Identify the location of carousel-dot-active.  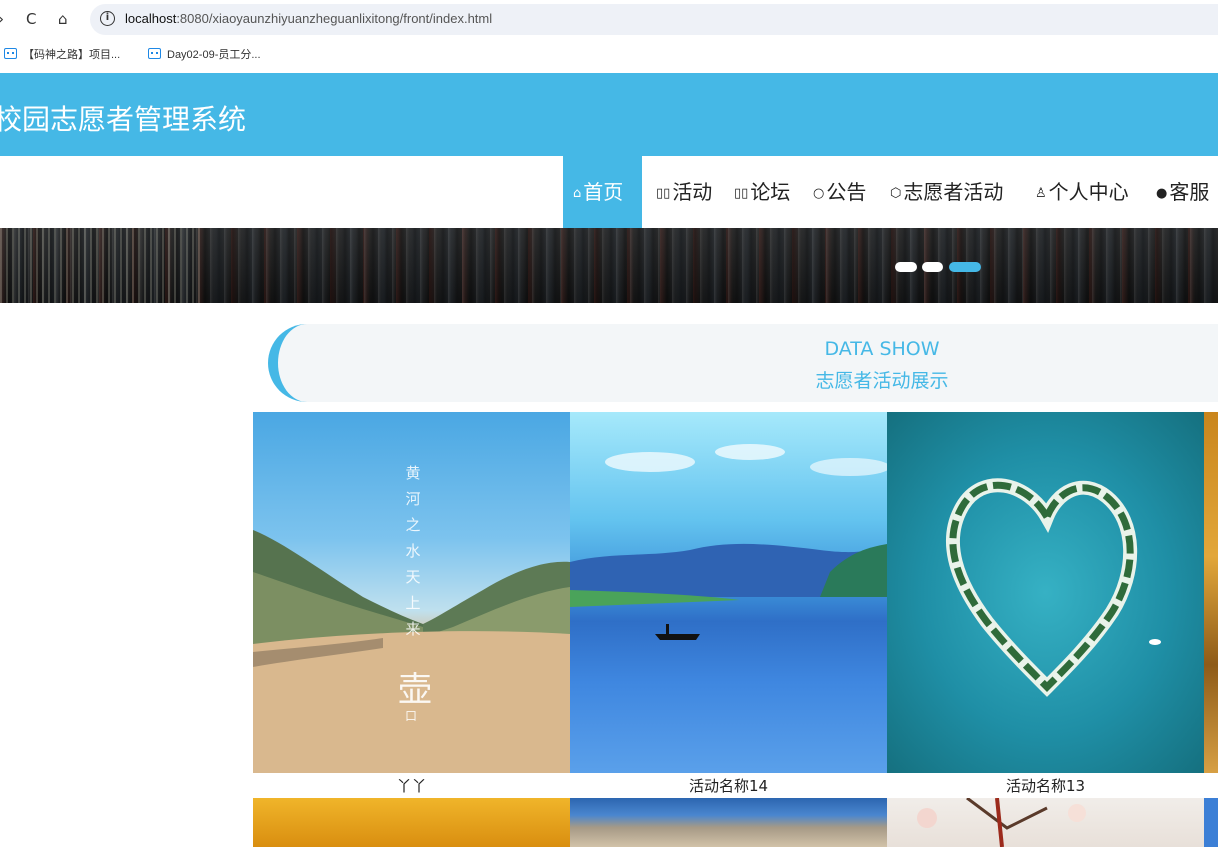
(965, 267).